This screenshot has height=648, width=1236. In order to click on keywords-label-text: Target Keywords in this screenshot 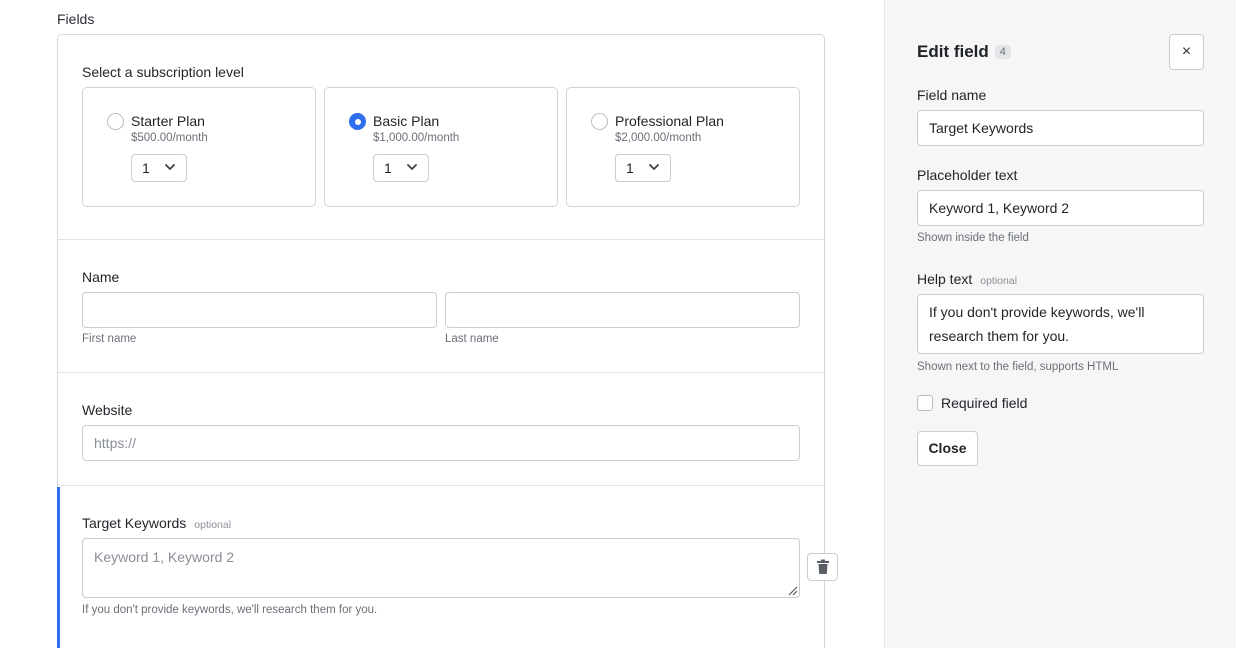, I will do `click(134, 523)`.